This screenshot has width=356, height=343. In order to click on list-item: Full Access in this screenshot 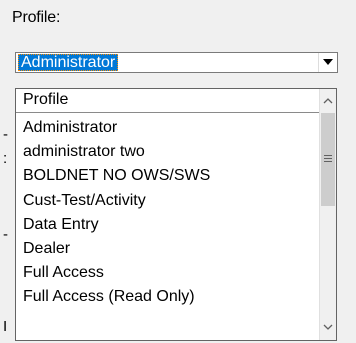, I will do `click(169, 273)`.